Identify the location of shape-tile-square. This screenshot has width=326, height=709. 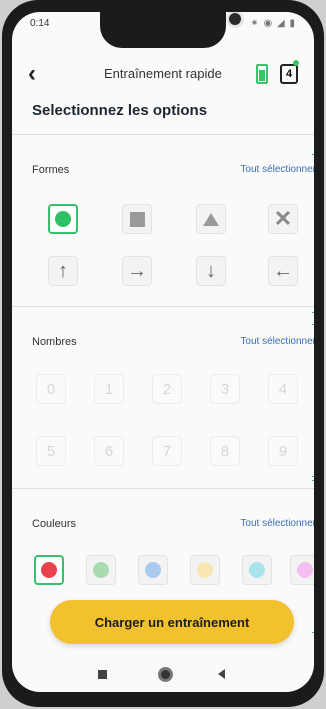
(137, 219).